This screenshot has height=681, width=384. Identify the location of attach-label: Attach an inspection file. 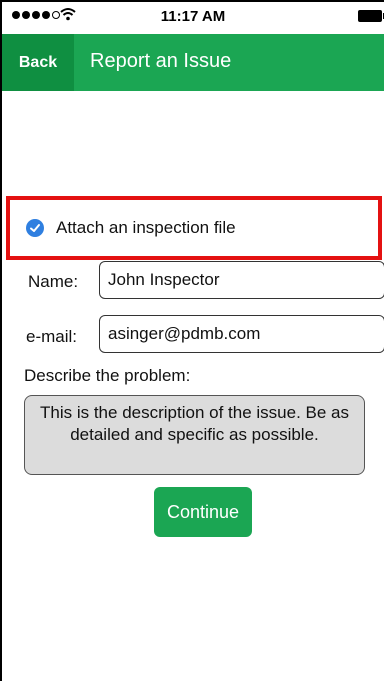
(146, 227).